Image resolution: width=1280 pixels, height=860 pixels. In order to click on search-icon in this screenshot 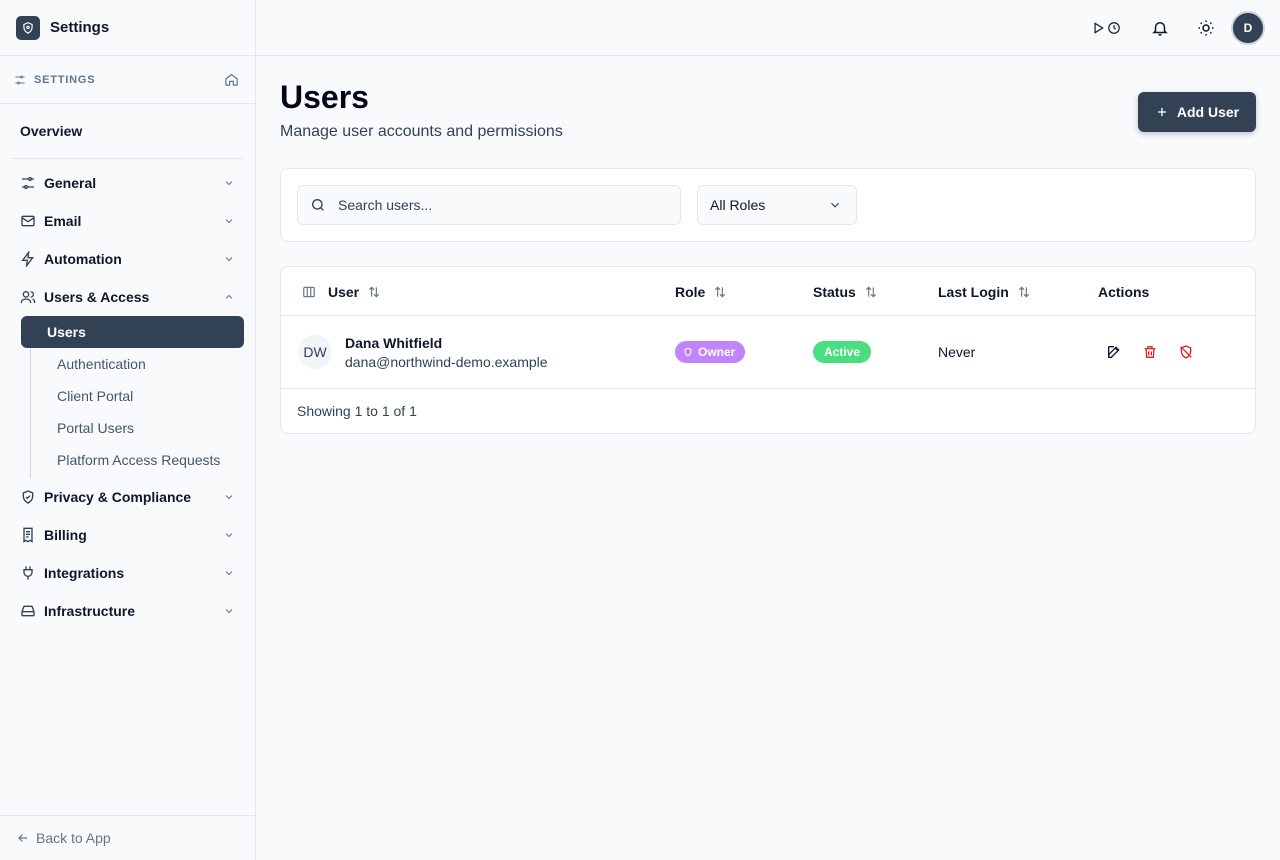, I will do `click(318, 205)`.